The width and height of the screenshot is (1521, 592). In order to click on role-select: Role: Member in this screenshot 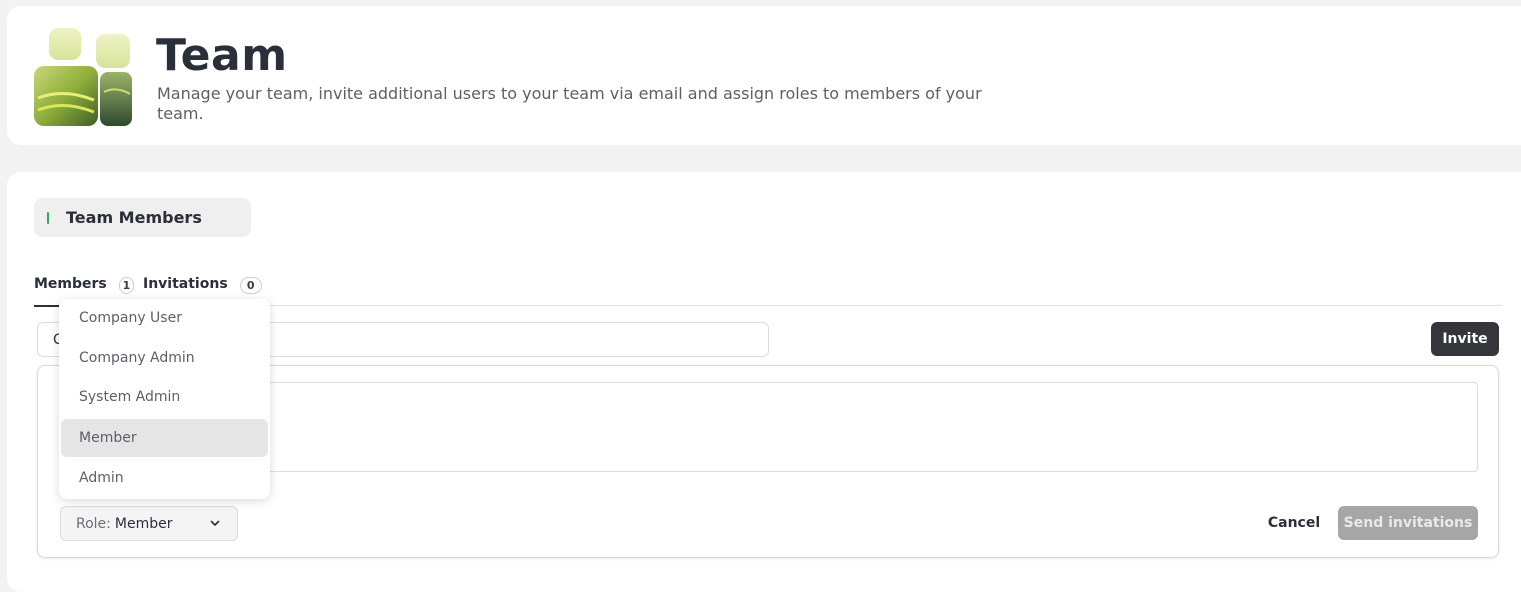, I will do `click(149, 523)`.